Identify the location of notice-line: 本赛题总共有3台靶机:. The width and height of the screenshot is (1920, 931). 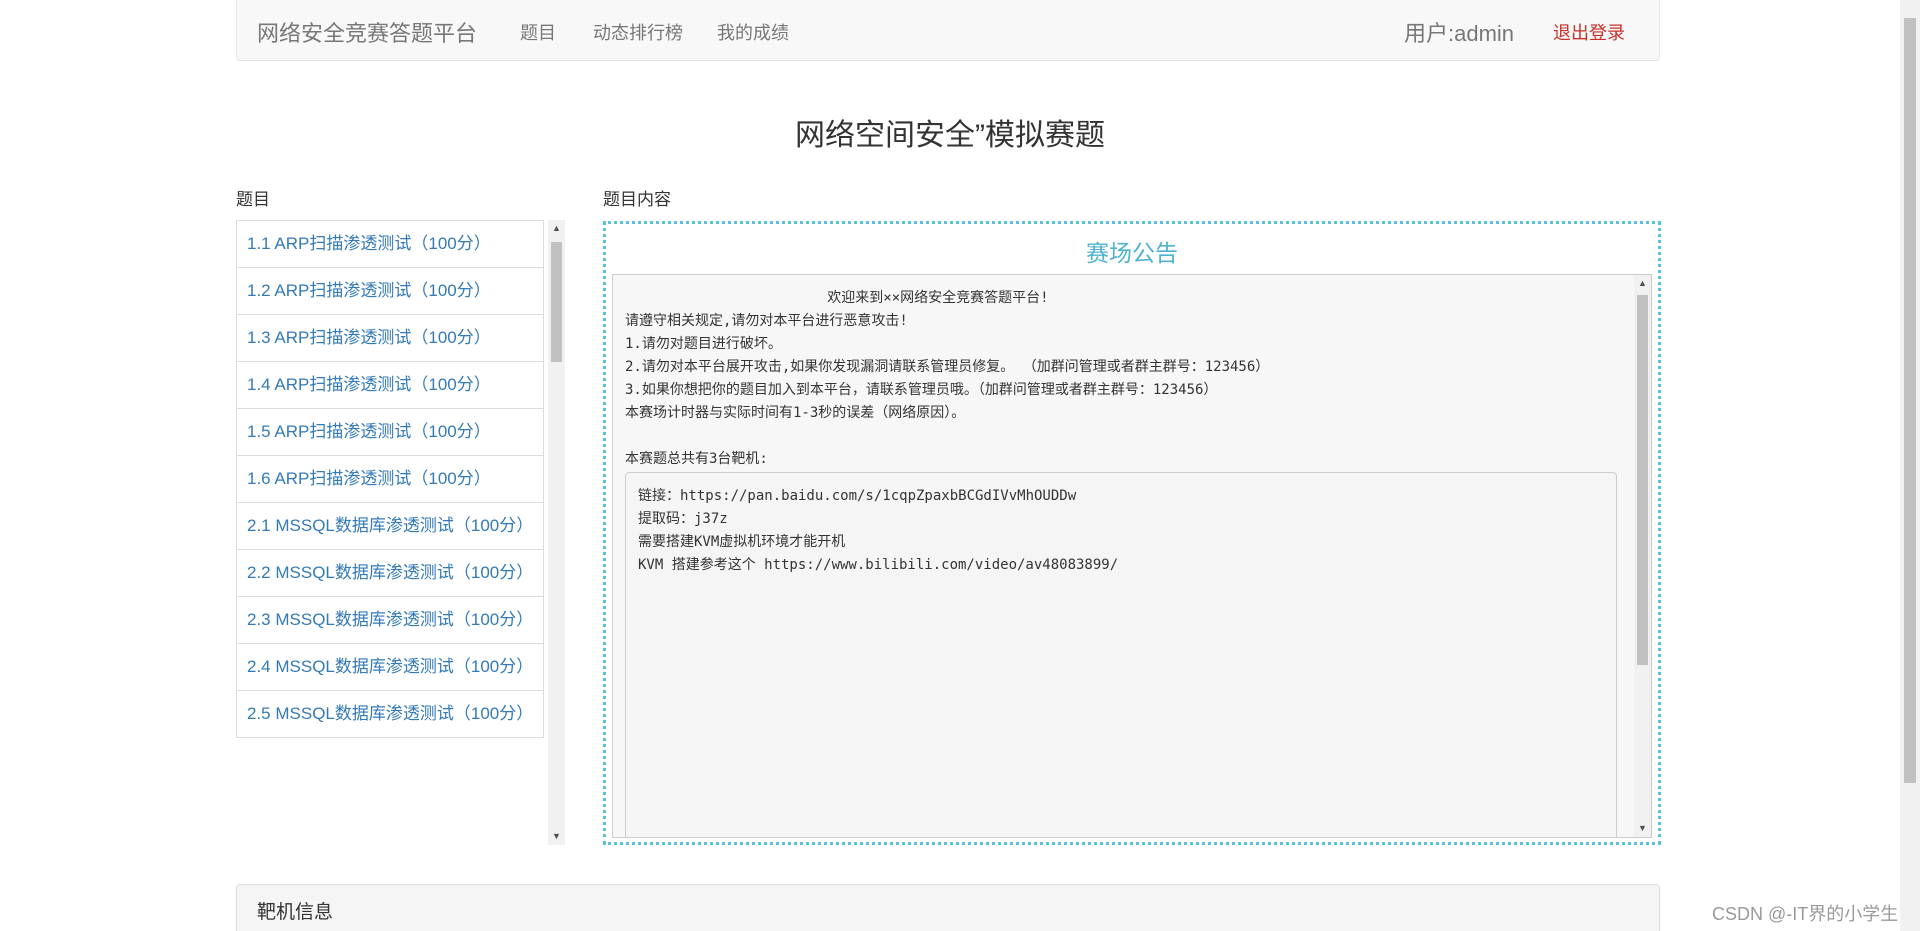
(696, 459).